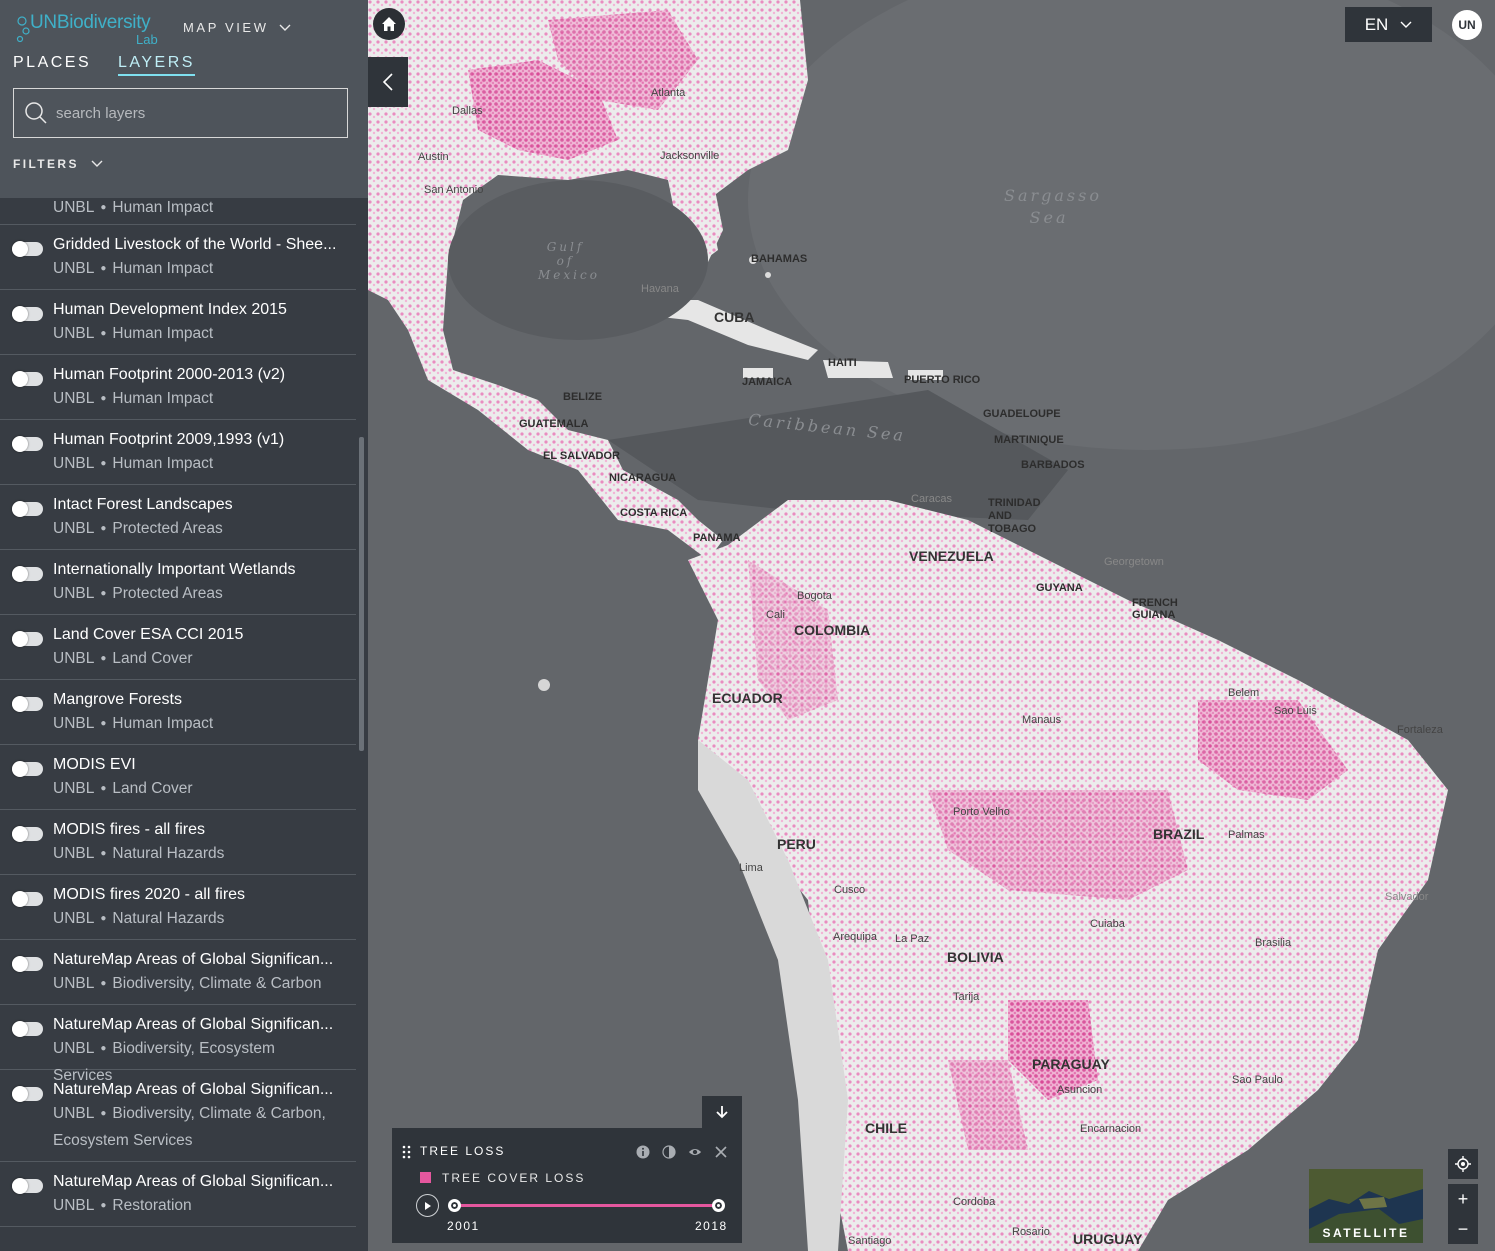  What do you see at coordinates (721, 1152) in the screenshot?
I see `close-icon` at bounding box center [721, 1152].